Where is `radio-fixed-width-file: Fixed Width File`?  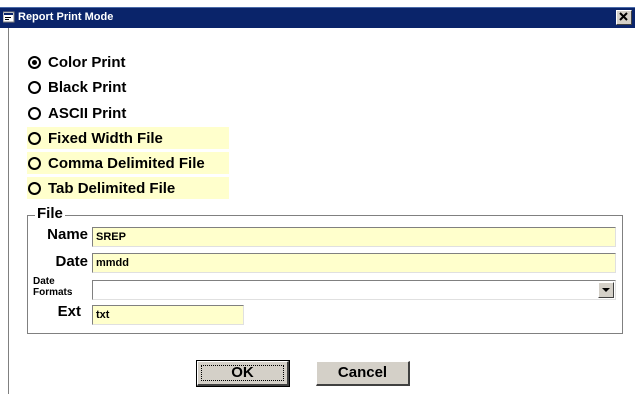
radio-fixed-width-file: Fixed Width File is located at coordinates (128, 138).